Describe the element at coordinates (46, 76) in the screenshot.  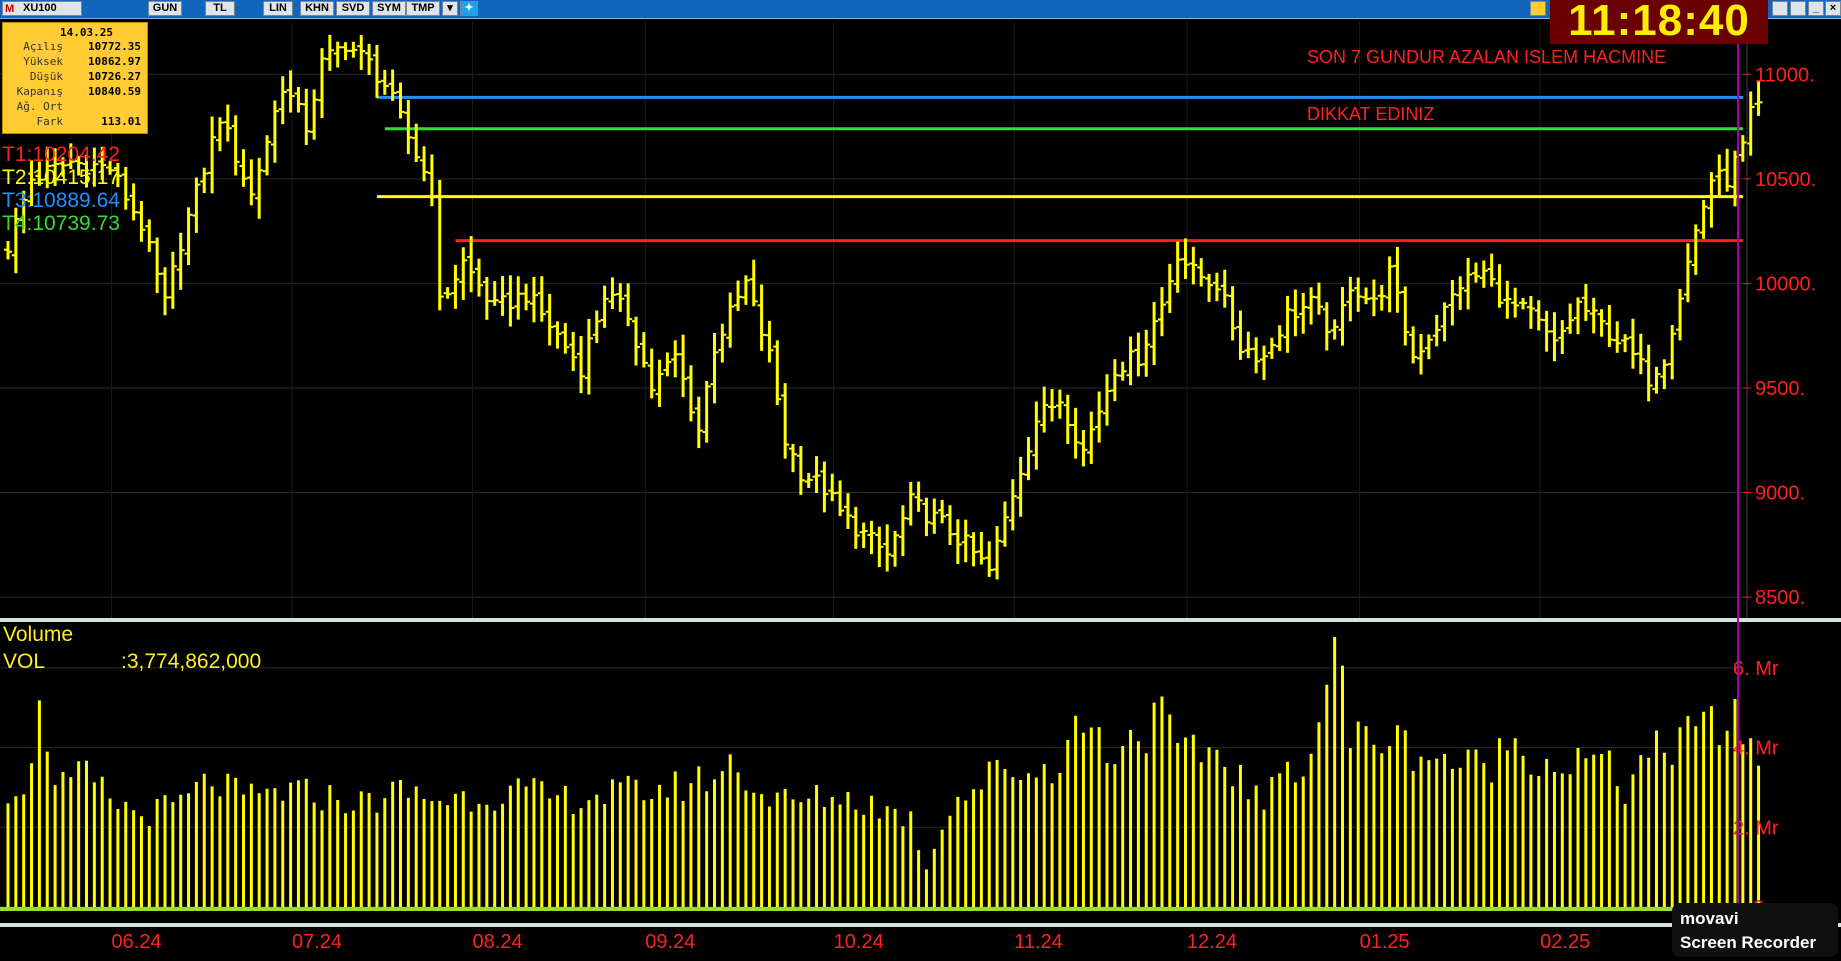
I see `ohlc-label: Düşük` at that location.